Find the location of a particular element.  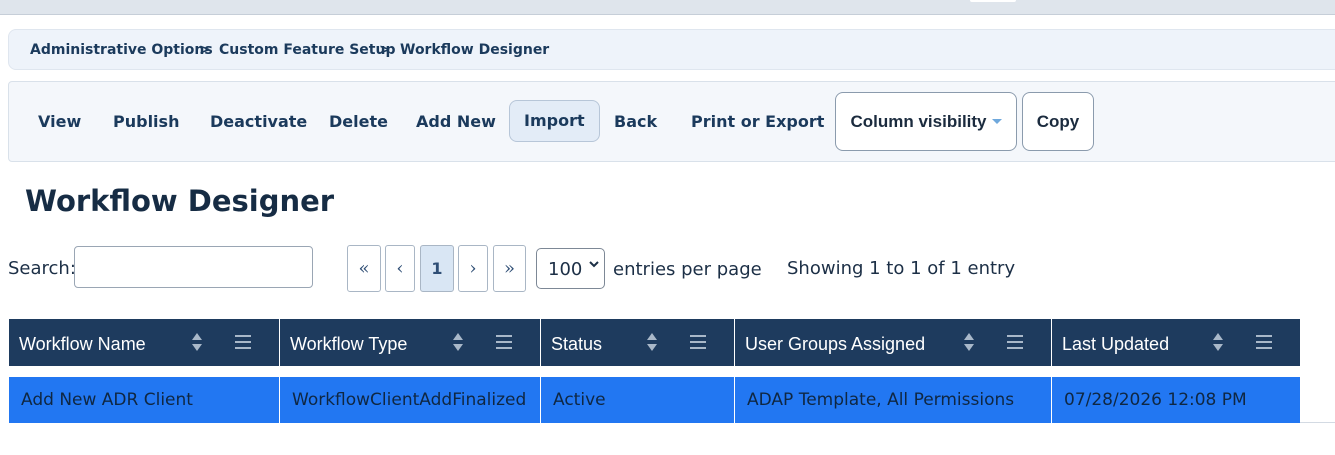

showing-info: Showing 1 to 1 of 1 entry is located at coordinates (901, 268).